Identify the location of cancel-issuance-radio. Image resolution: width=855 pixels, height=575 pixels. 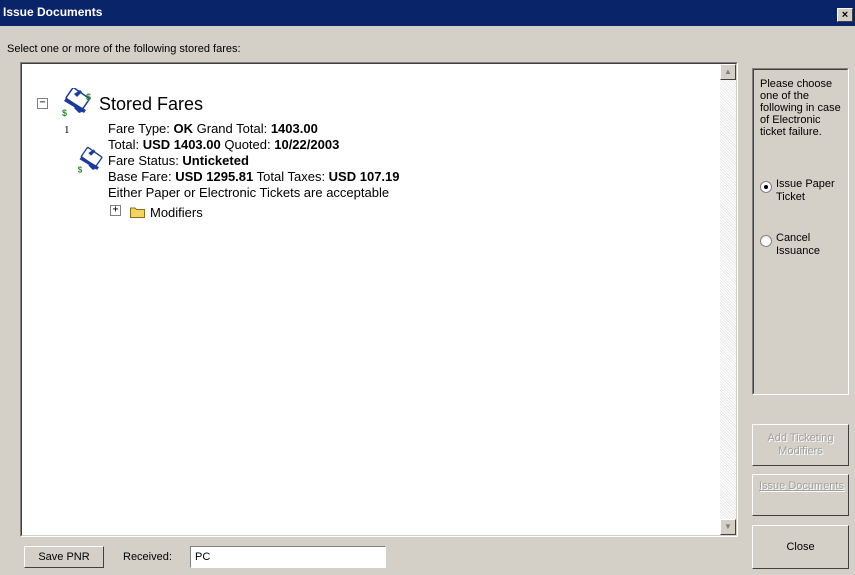
(766, 241).